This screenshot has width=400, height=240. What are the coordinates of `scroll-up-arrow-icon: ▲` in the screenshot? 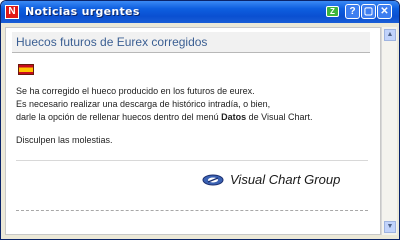 It's located at (390, 35).